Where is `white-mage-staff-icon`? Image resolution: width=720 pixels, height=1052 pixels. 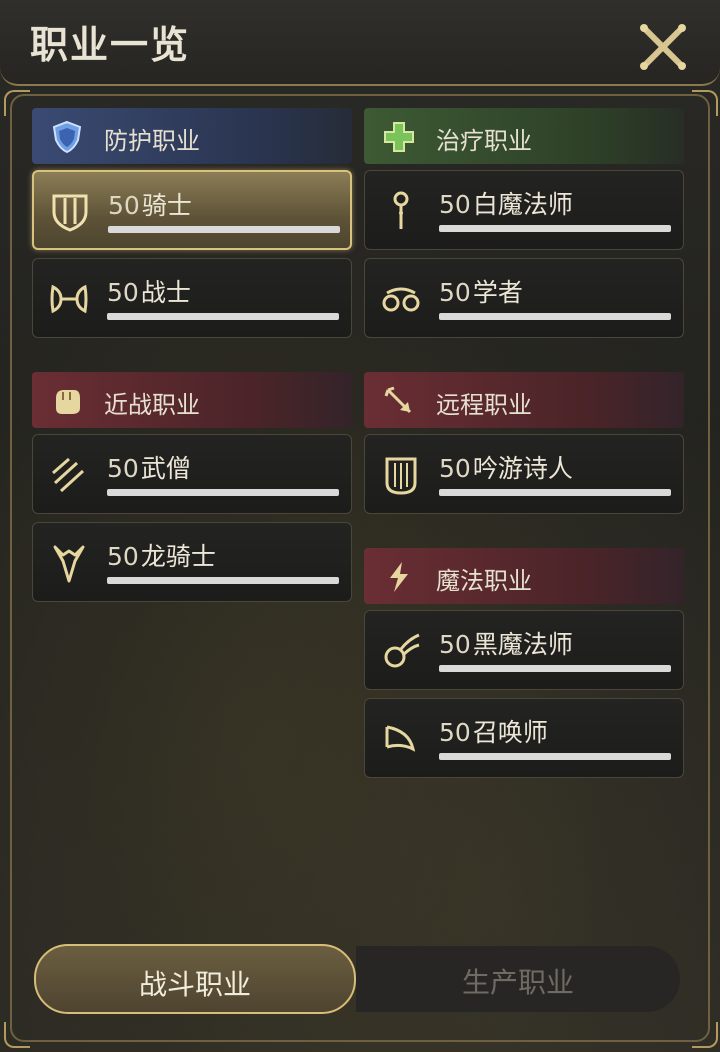 white-mage-staff-icon is located at coordinates (401, 210).